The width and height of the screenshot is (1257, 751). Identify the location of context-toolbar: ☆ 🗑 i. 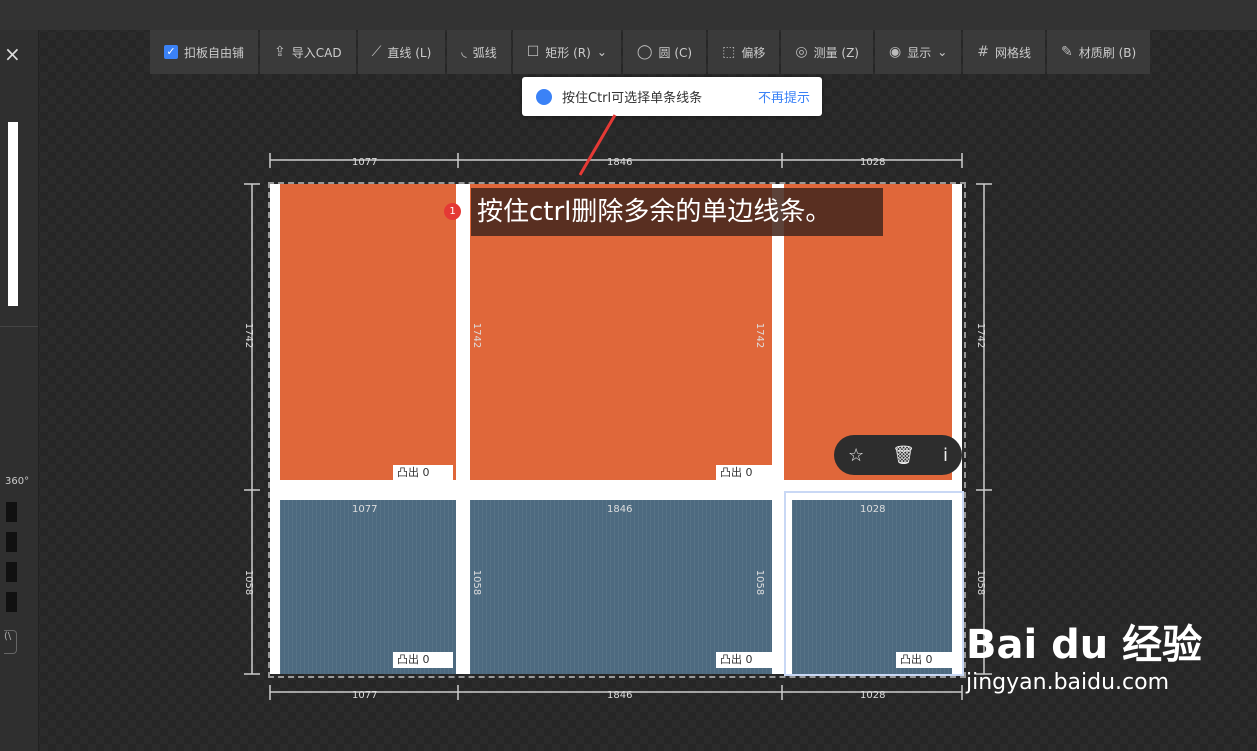
(898, 455).